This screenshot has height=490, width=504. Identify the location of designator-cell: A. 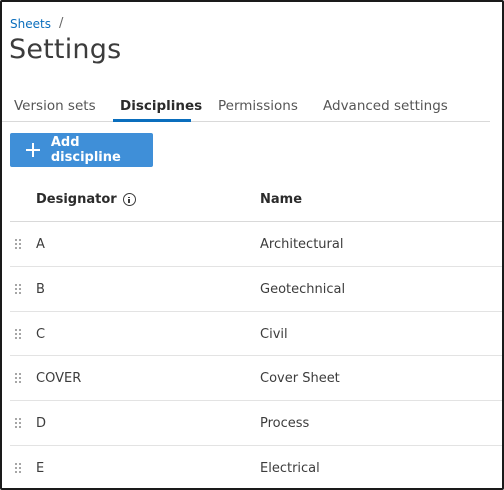
(40, 244).